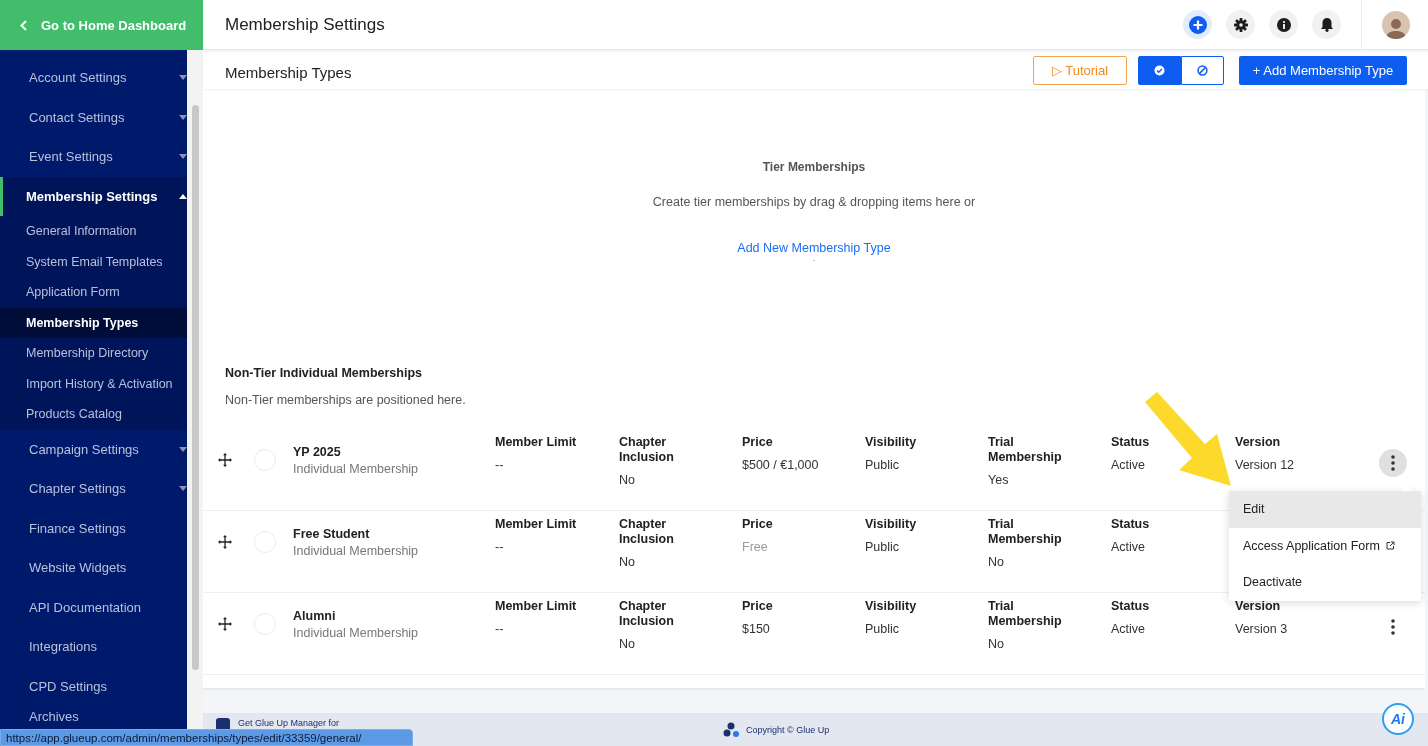 Image resolution: width=1428 pixels, height=746 pixels. I want to click on check-badge-icon, so click(1159, 70).